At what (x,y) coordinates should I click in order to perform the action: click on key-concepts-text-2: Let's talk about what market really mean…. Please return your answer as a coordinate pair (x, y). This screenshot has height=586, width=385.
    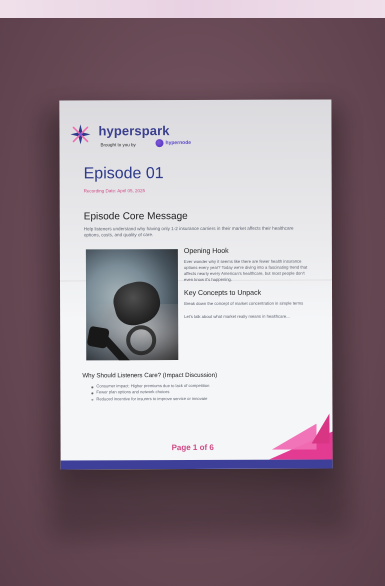
    Looking at the image, I should click on (237, 317).